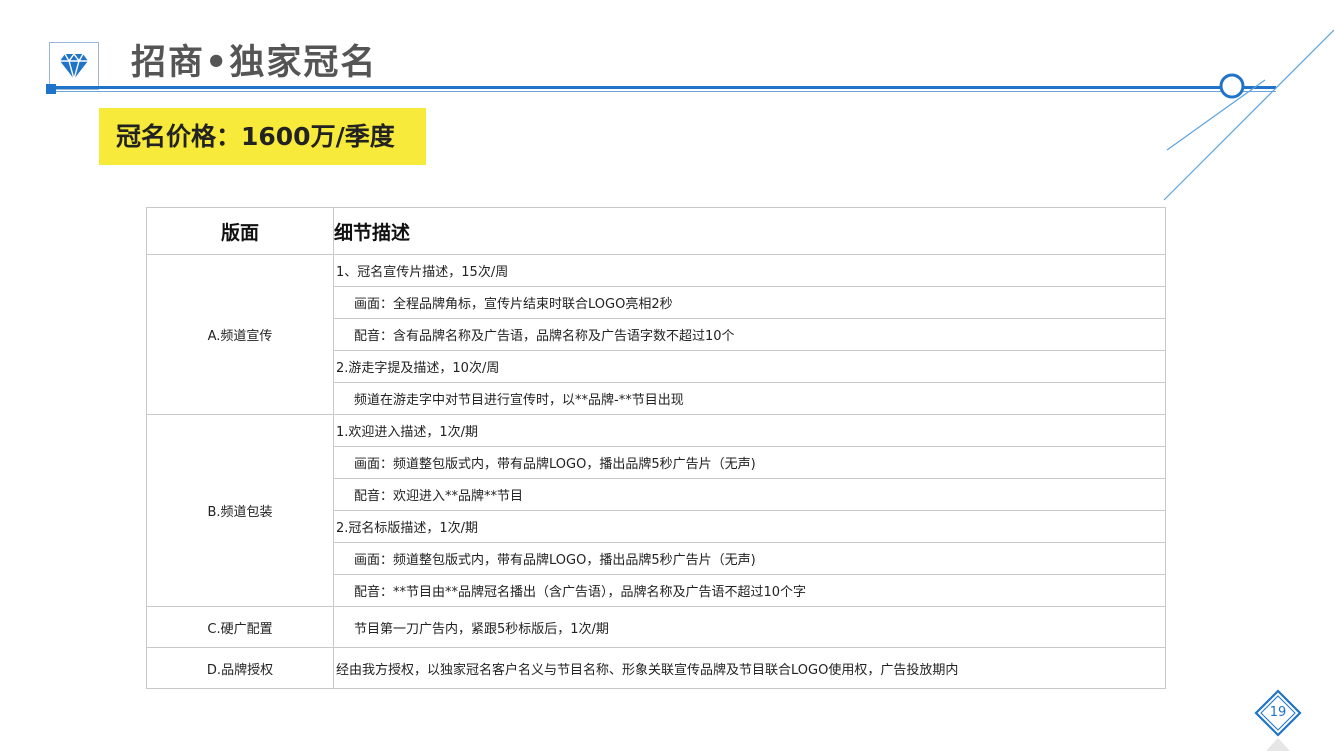 The width and height of the screenshot is (1334, 751). What do you see at coordinates (439, 496) in the screenshot?
I see `detail-line: 配音：欢迎进入**品牌**节目` at bounding box center [439, 496].